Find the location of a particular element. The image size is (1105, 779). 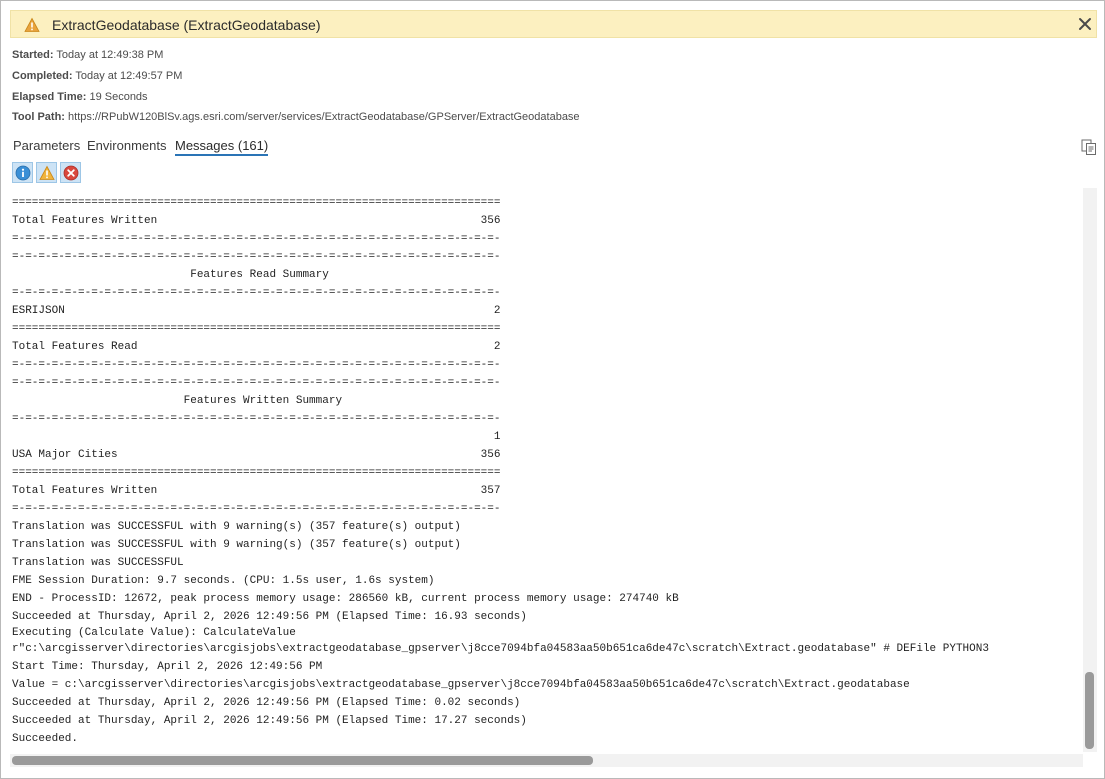

horizontal-scrollbar is located at coordinates (546, 760).